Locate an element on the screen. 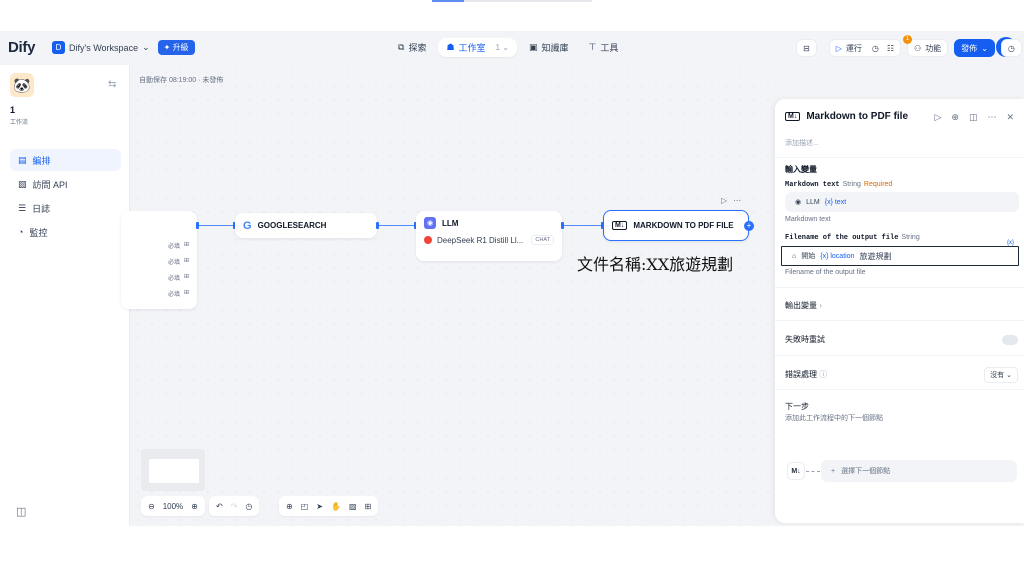 The height and width of the screenshot is (576, 1024). llm-node-title: LLM is located at coordinates (450, 223).